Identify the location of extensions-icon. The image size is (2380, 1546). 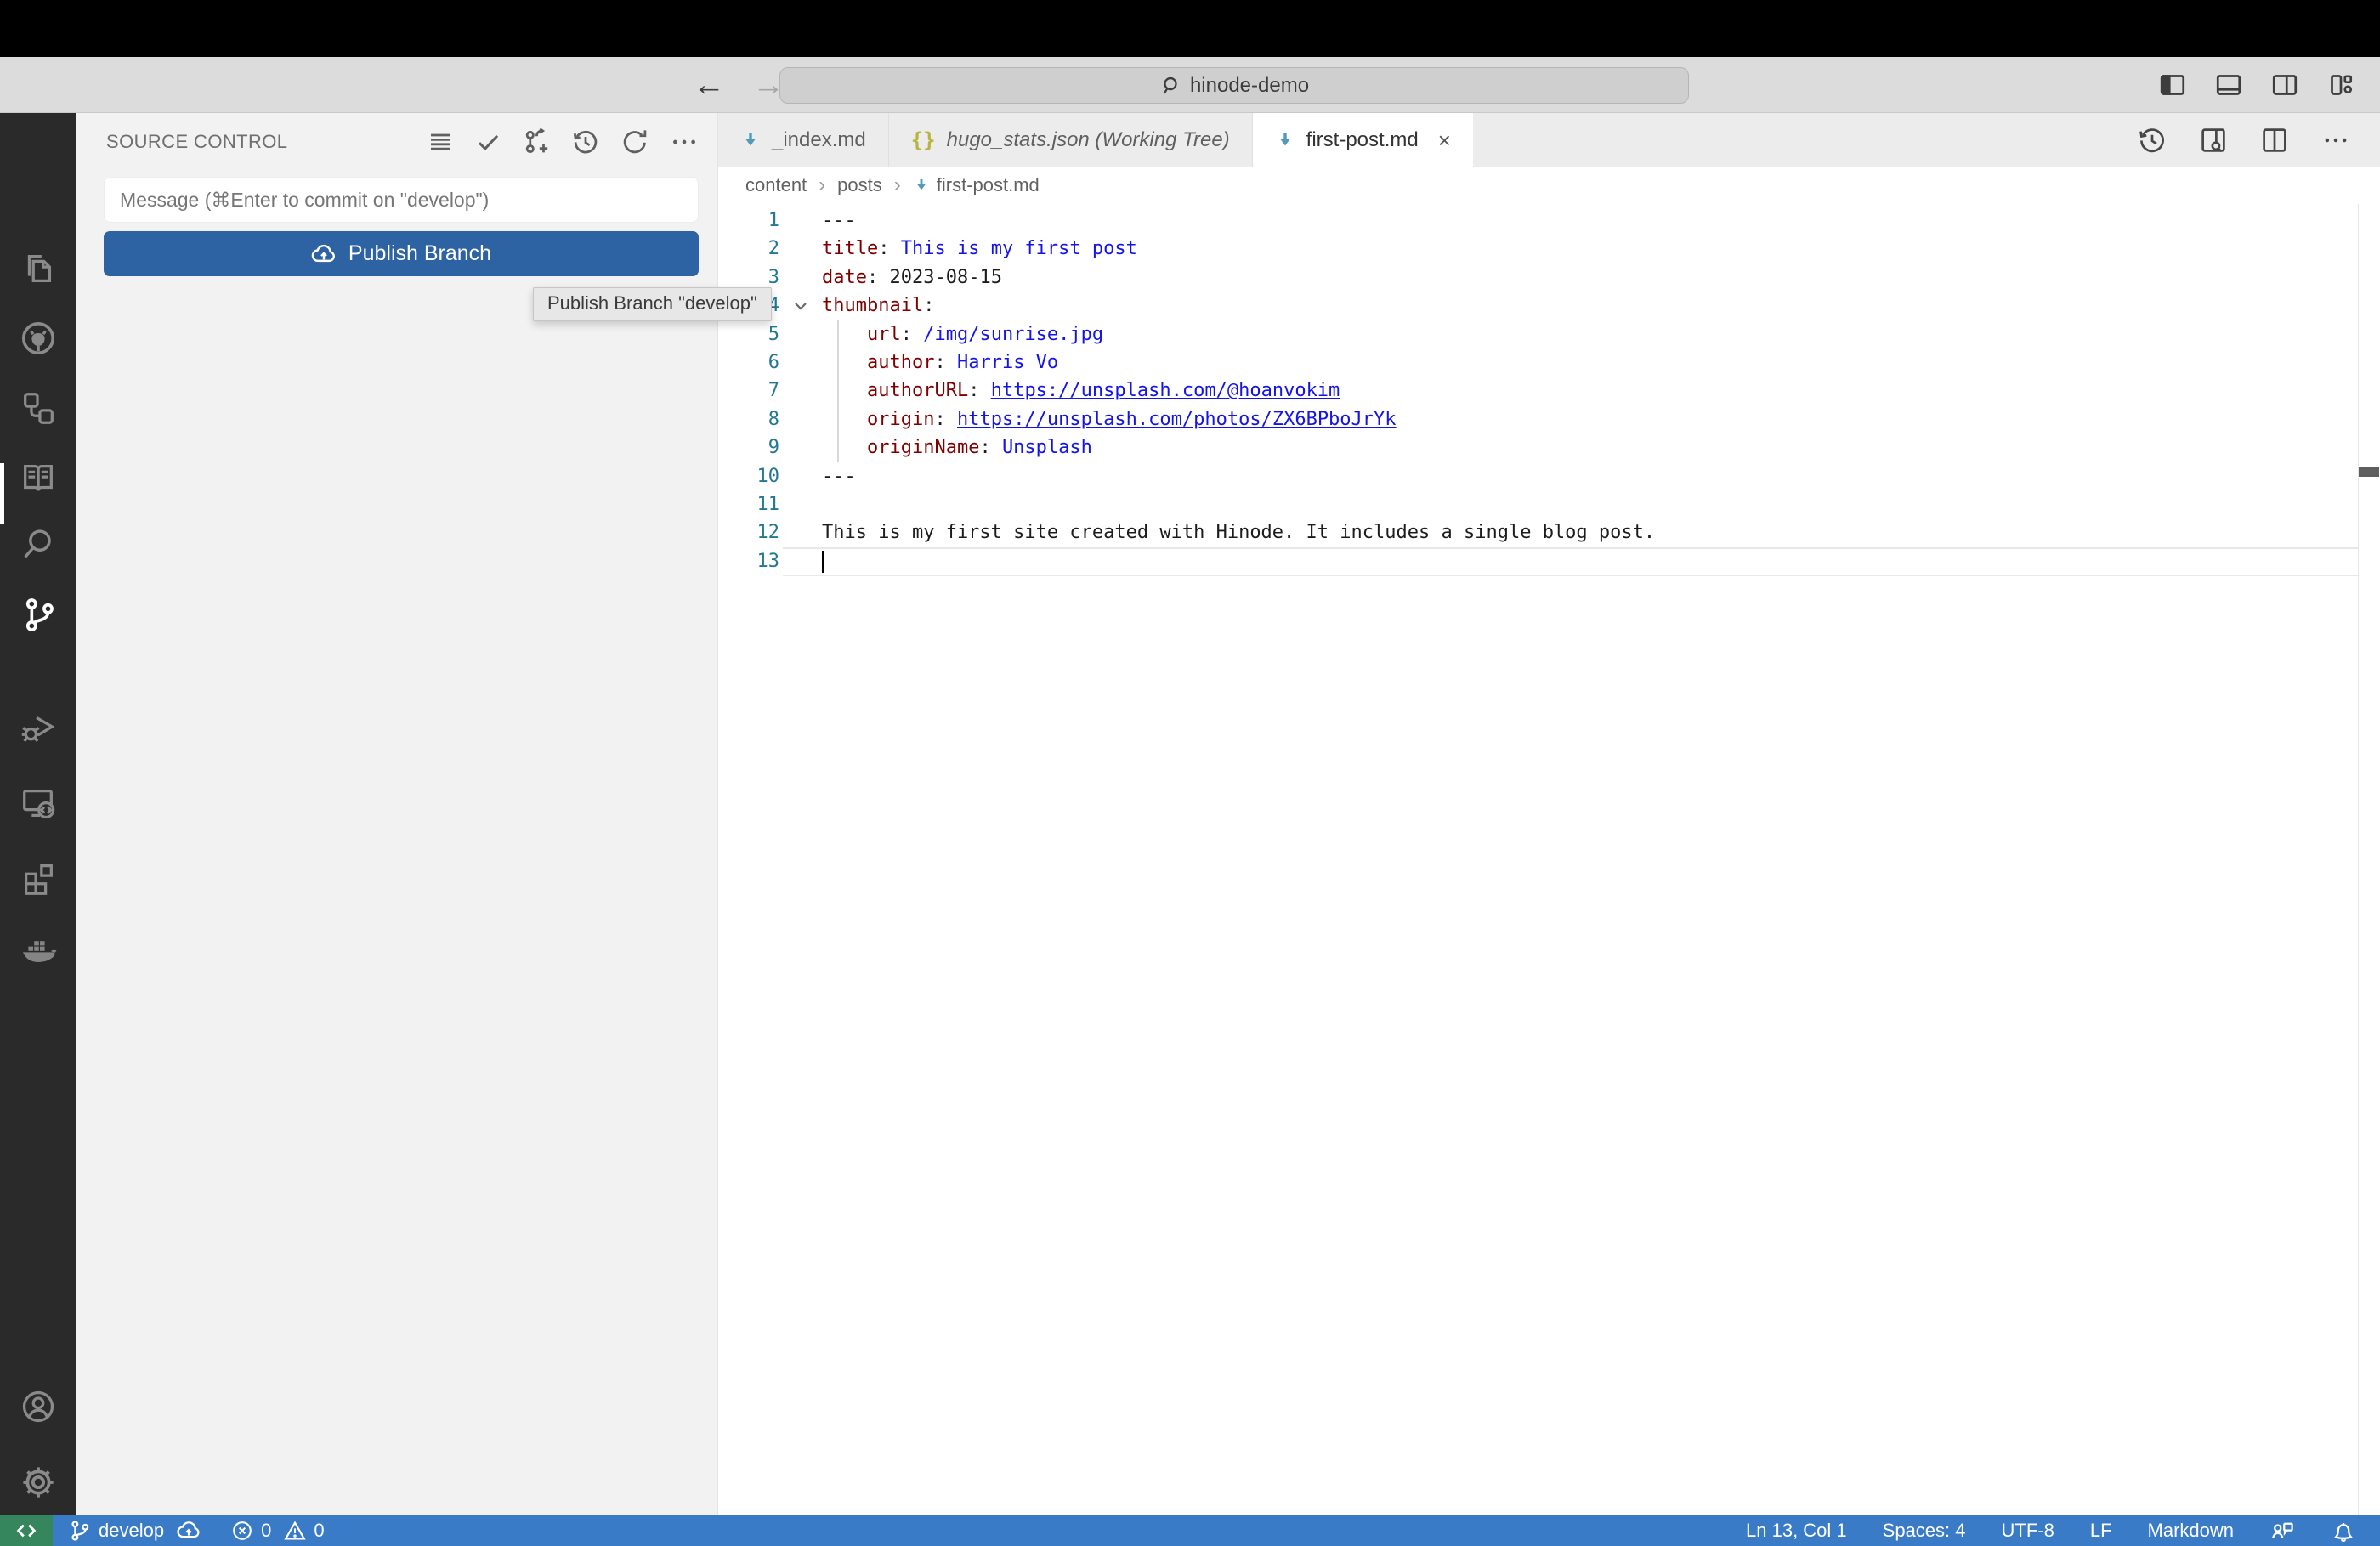
(38, 878).